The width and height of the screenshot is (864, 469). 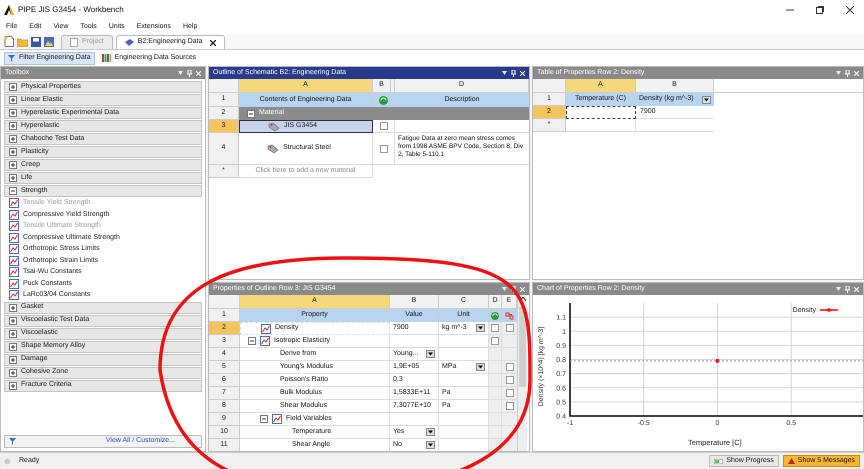 I want to click on table-cell, so click(x=601, y=112).